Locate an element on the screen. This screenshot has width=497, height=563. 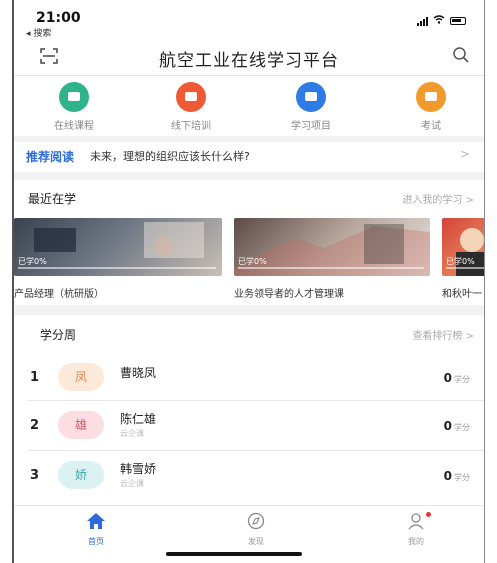
quick-entry-label: 学习项目 is located at coordinates (311, 126).